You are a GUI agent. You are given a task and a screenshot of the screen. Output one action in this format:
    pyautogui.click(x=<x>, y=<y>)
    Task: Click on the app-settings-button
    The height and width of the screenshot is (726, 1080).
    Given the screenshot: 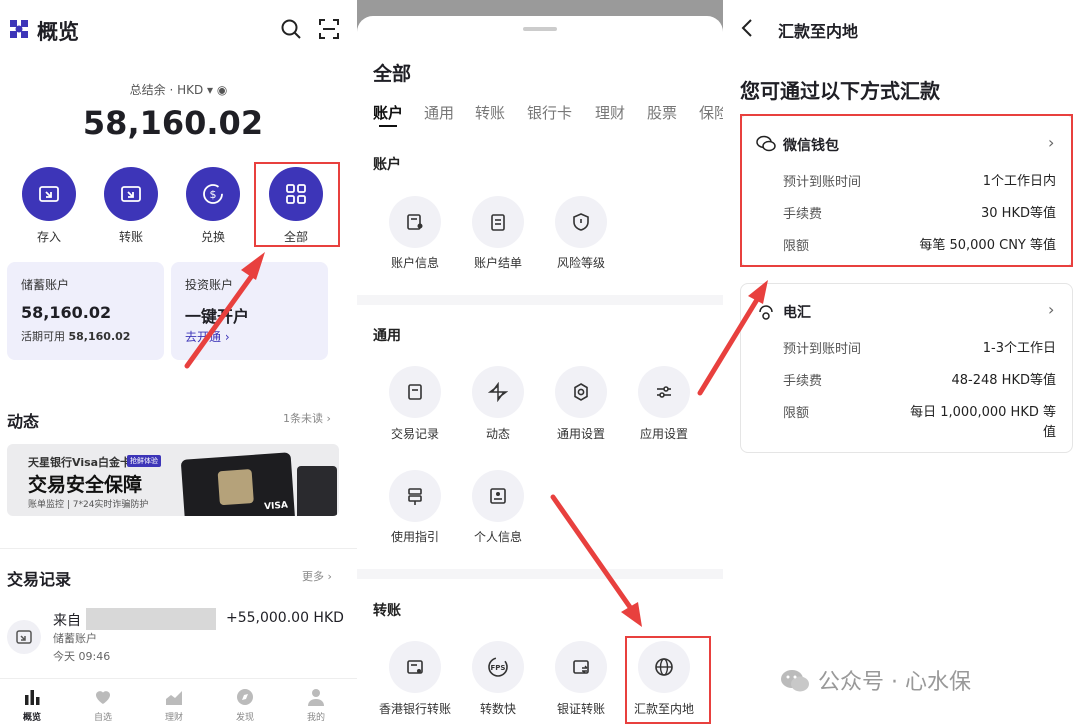 What is the action you would take?
    pyautogui.click(x=664, y=392)
    